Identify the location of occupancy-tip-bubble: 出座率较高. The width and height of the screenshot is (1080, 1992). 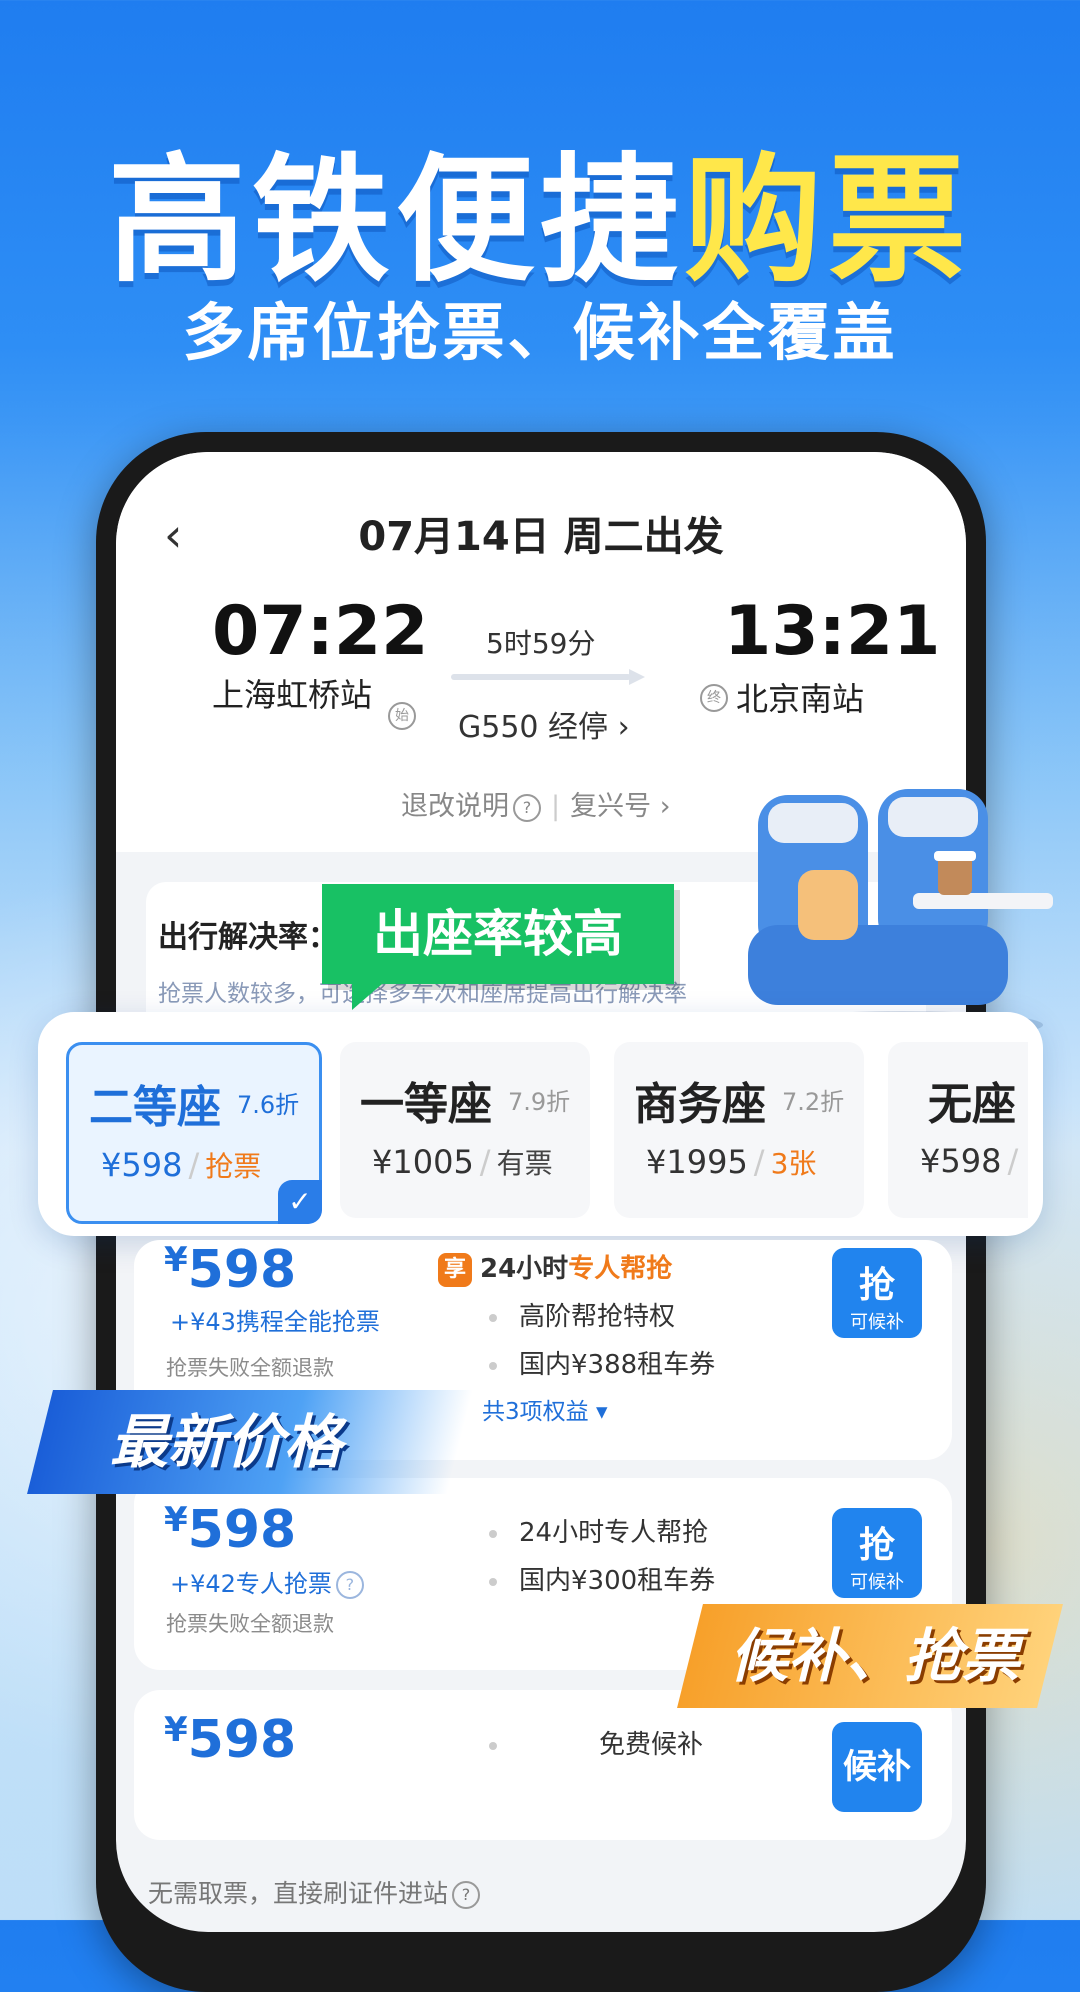
(498, 947).